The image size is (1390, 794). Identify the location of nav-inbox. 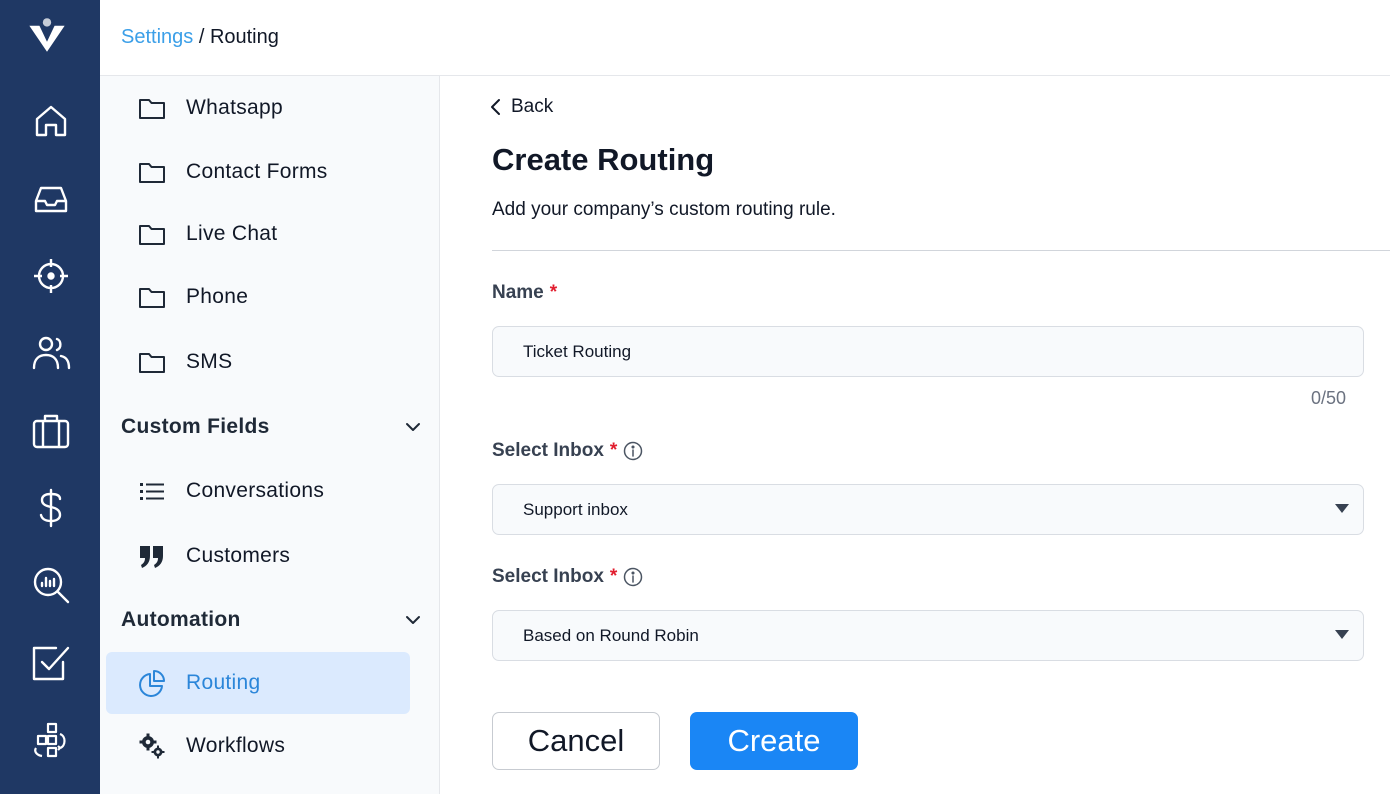
(51, 199).